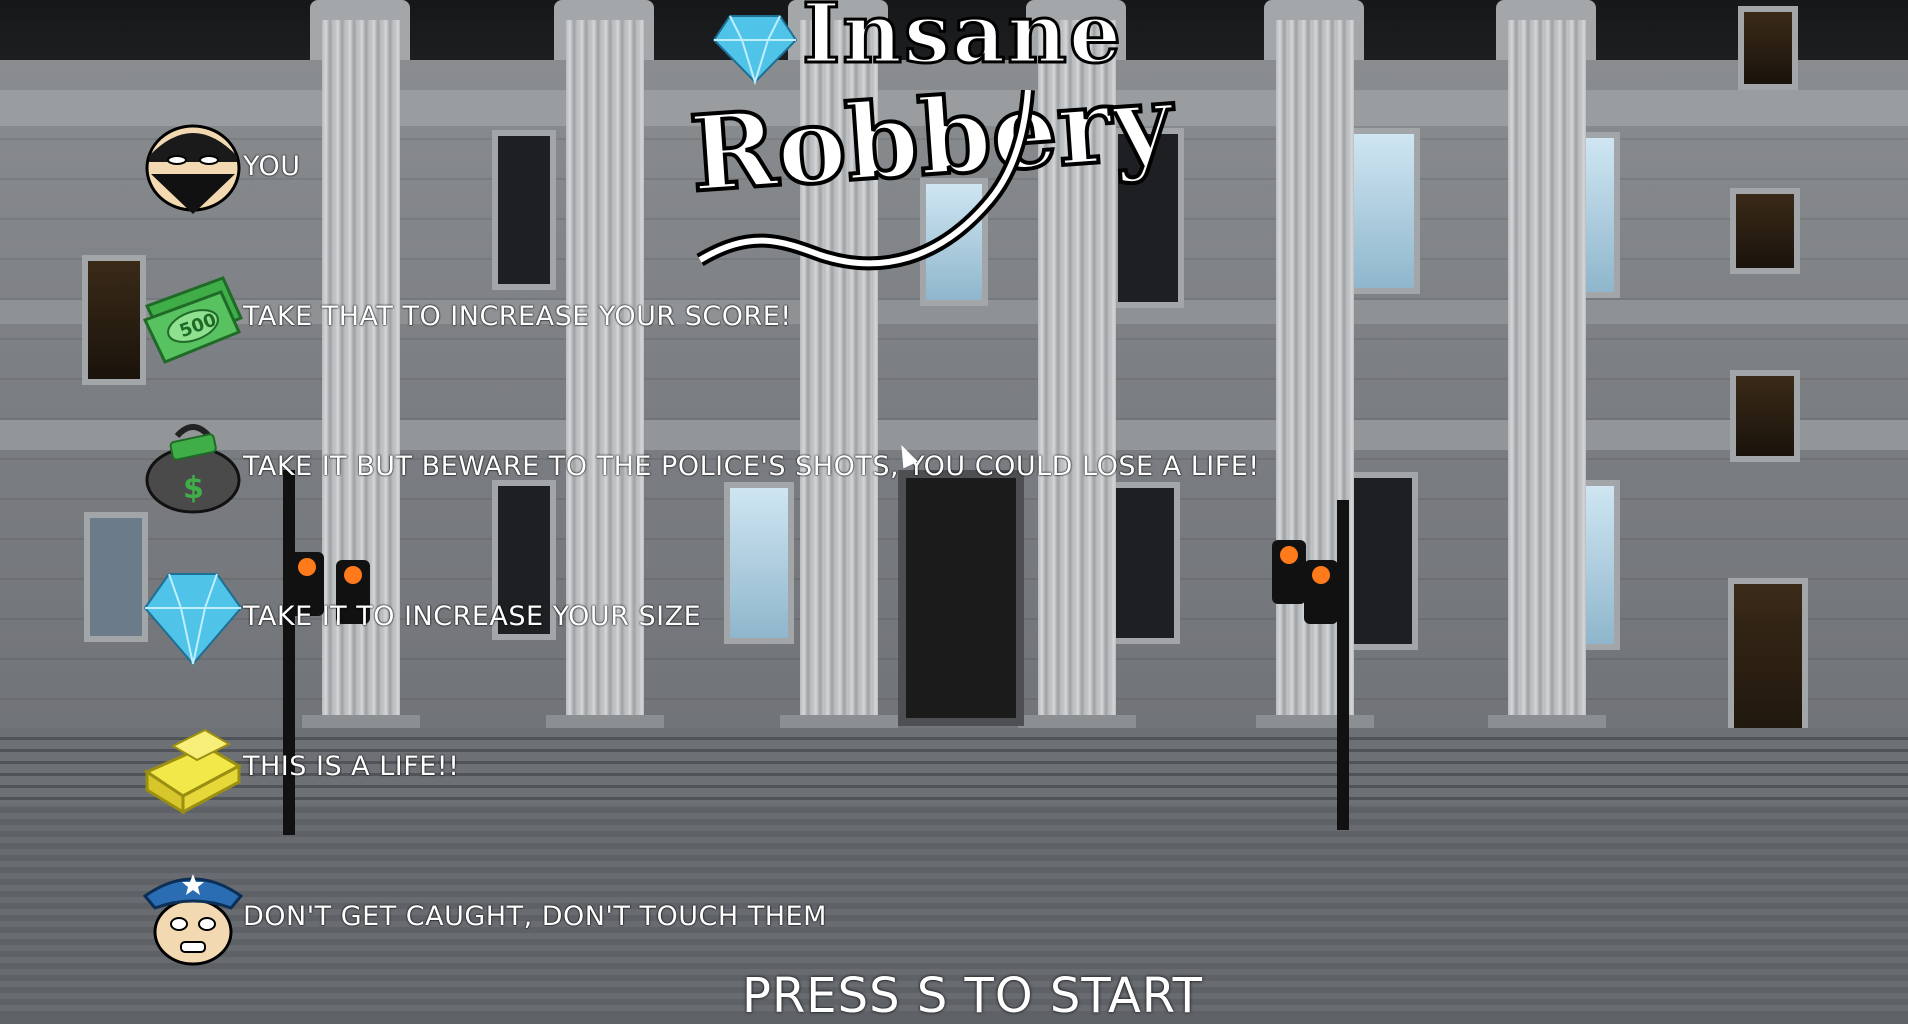  What do you see at coordinates (193, 916) in the screenshot?
I see `police-officer-icon` at bounding box center [193, 916].